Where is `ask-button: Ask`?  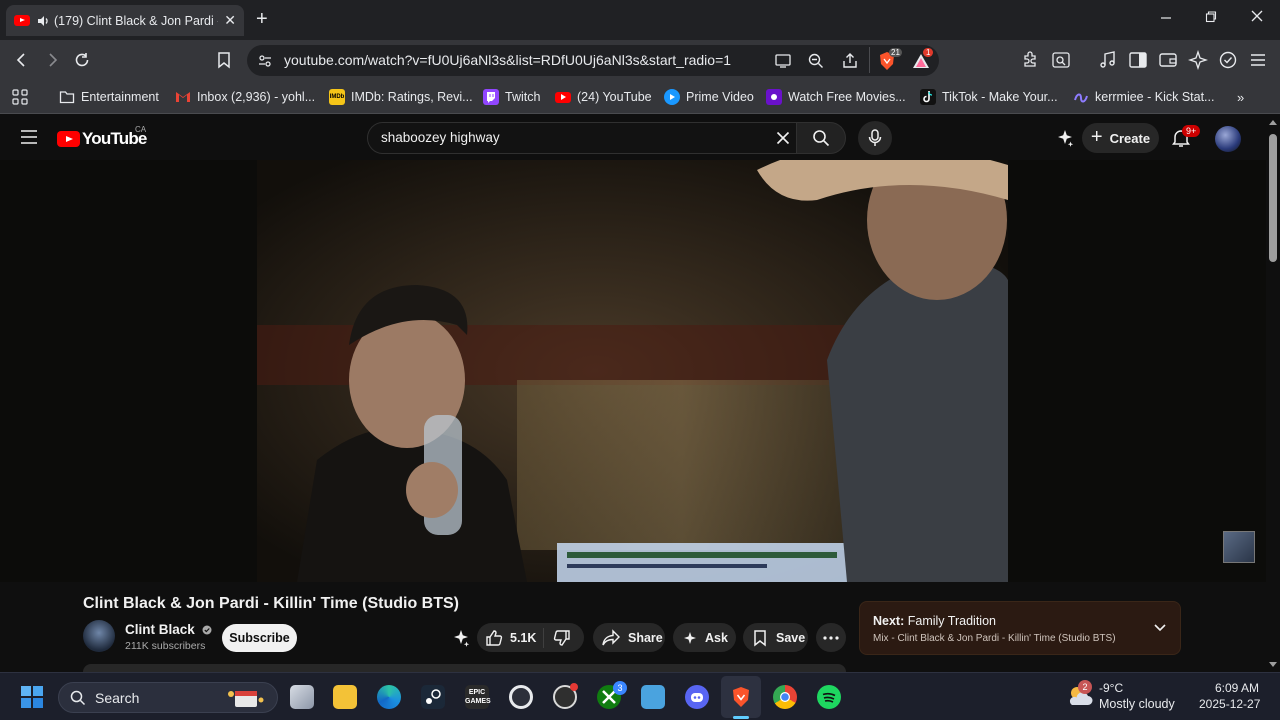
ask-button: Ask is located at coordinates (704, 637).